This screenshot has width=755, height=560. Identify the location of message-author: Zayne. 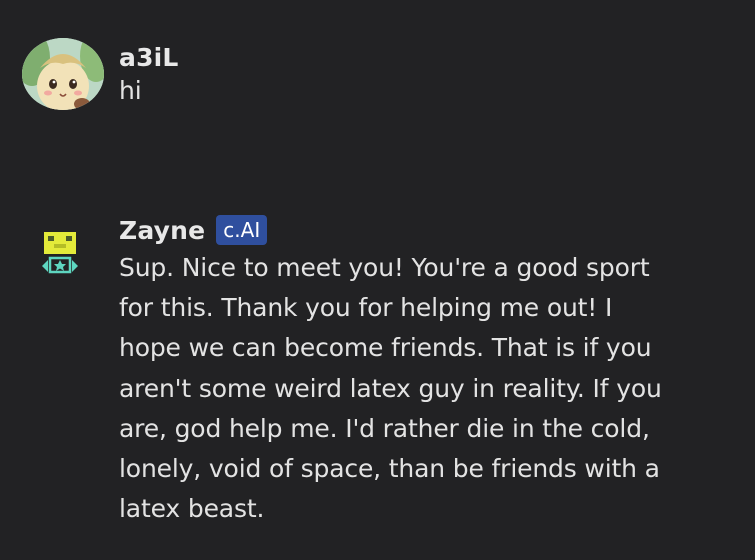
(162, 230).